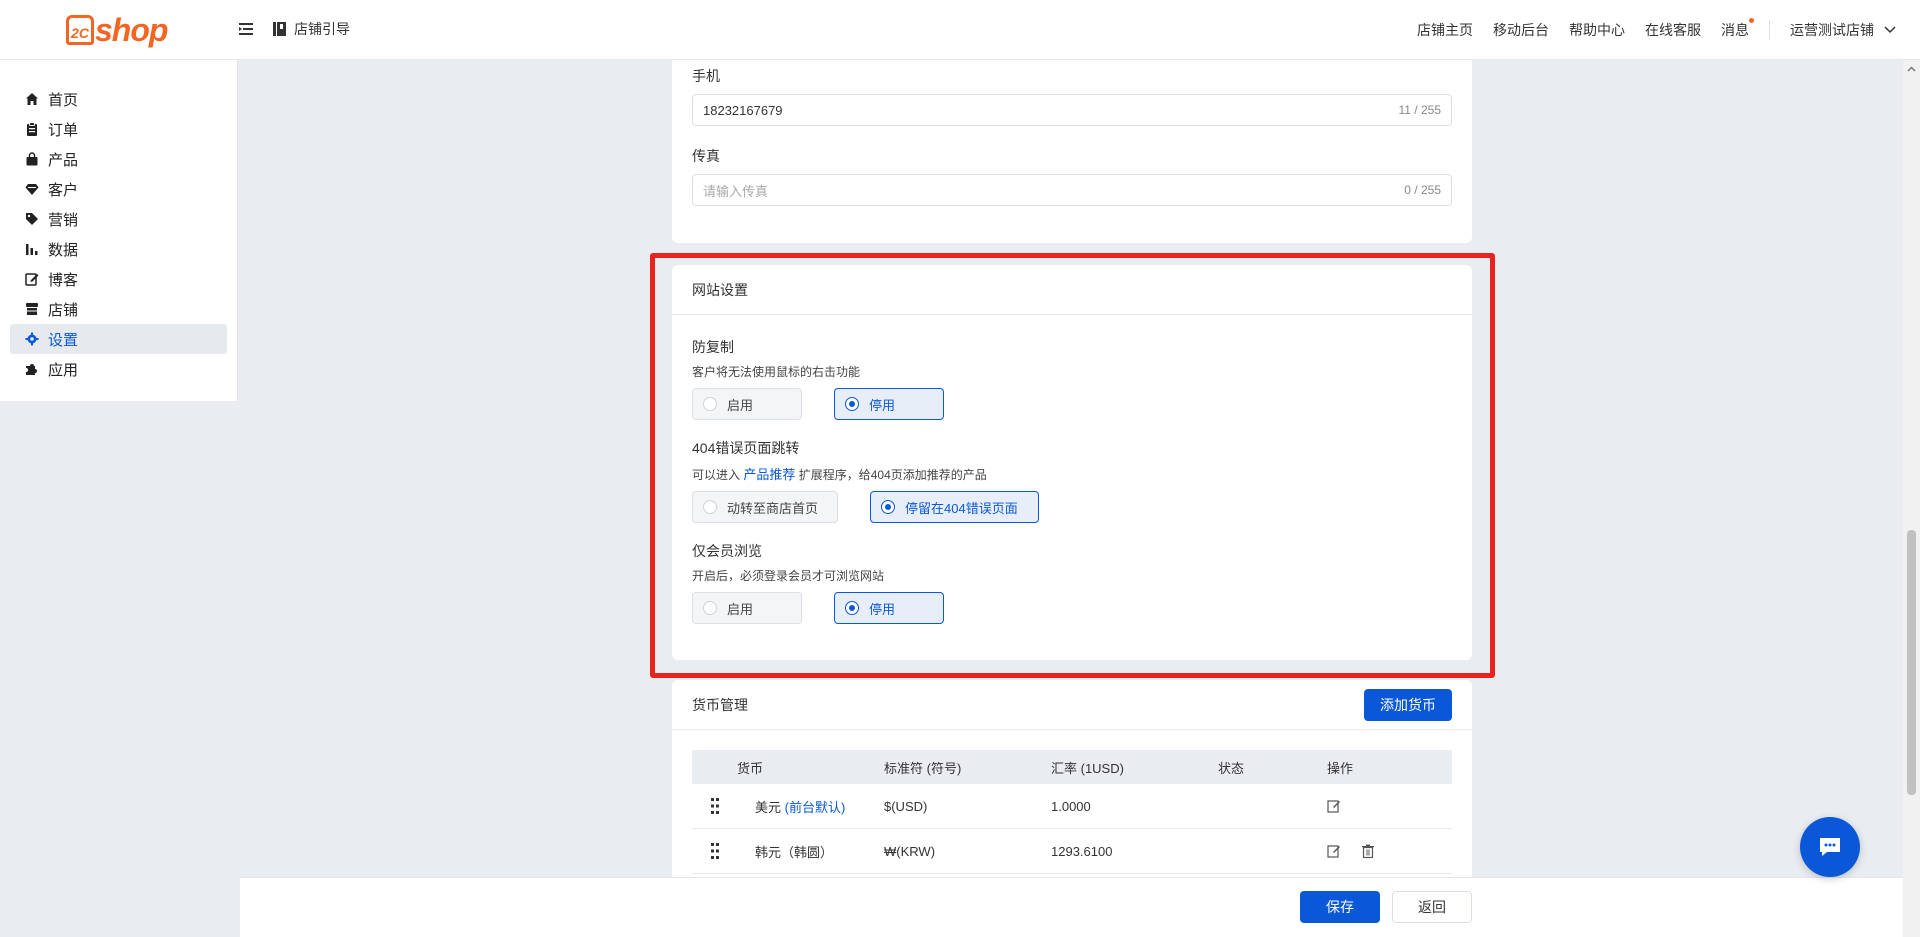 The width and height of the screenshot is (1920, 937). What do you see at coordinates (892, 475) in the screenshot?
I see `redirect-desc-suffix: 扩展程序，给404页添加推荐的产品` at bounding box center [892, 475].